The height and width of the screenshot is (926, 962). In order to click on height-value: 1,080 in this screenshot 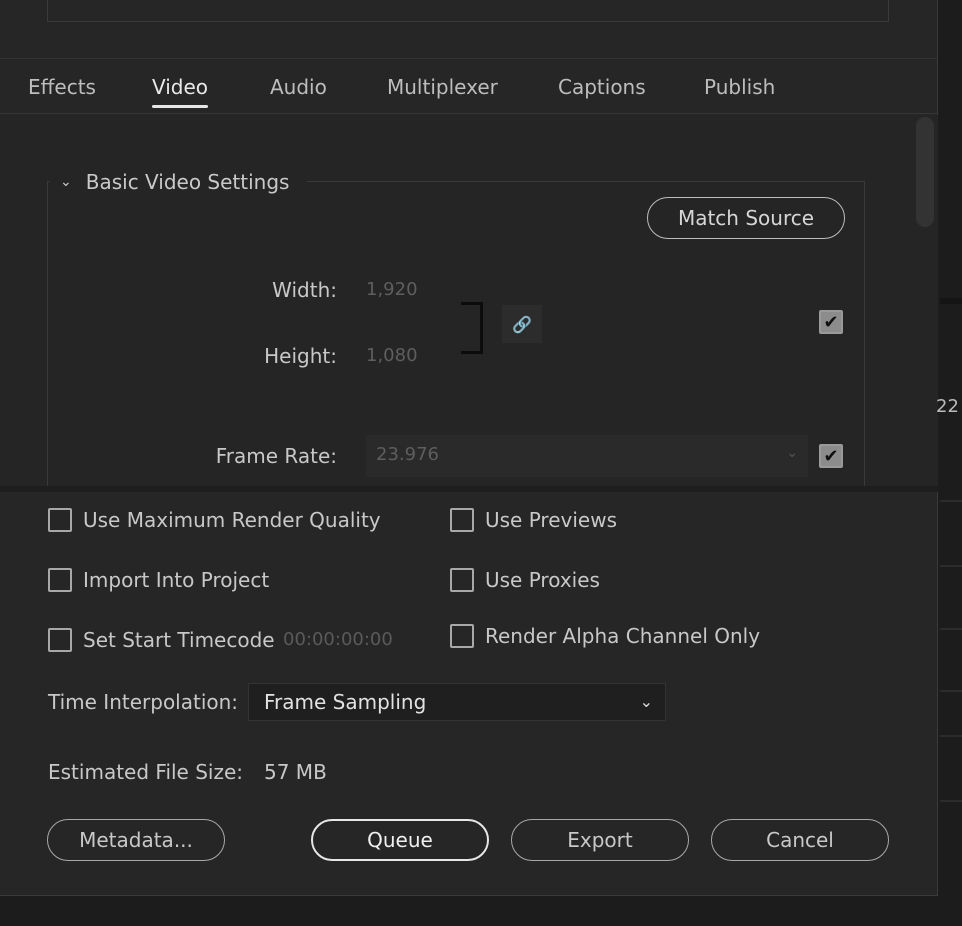, I will do `click(392, 355)`.